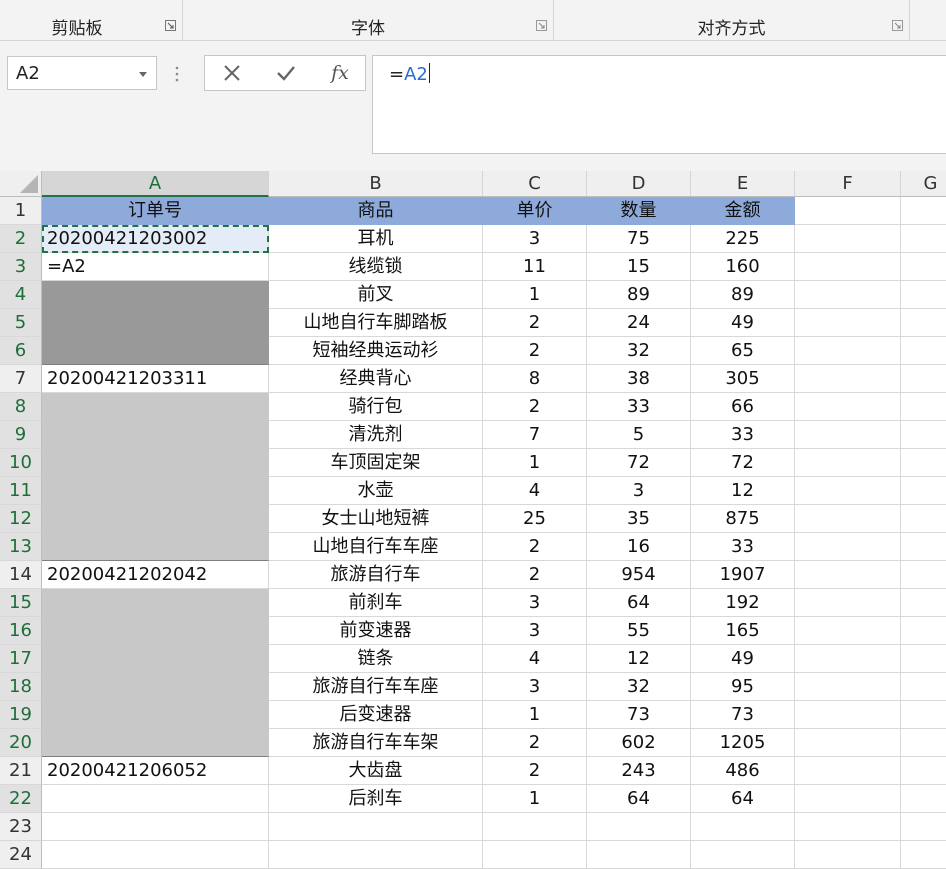 Image resolution: width=946 pixels, height=869 pixels. Describe the element at coordinates (376, 379) in the screenshot. I see `cell-b7: 经典背心` at that location.